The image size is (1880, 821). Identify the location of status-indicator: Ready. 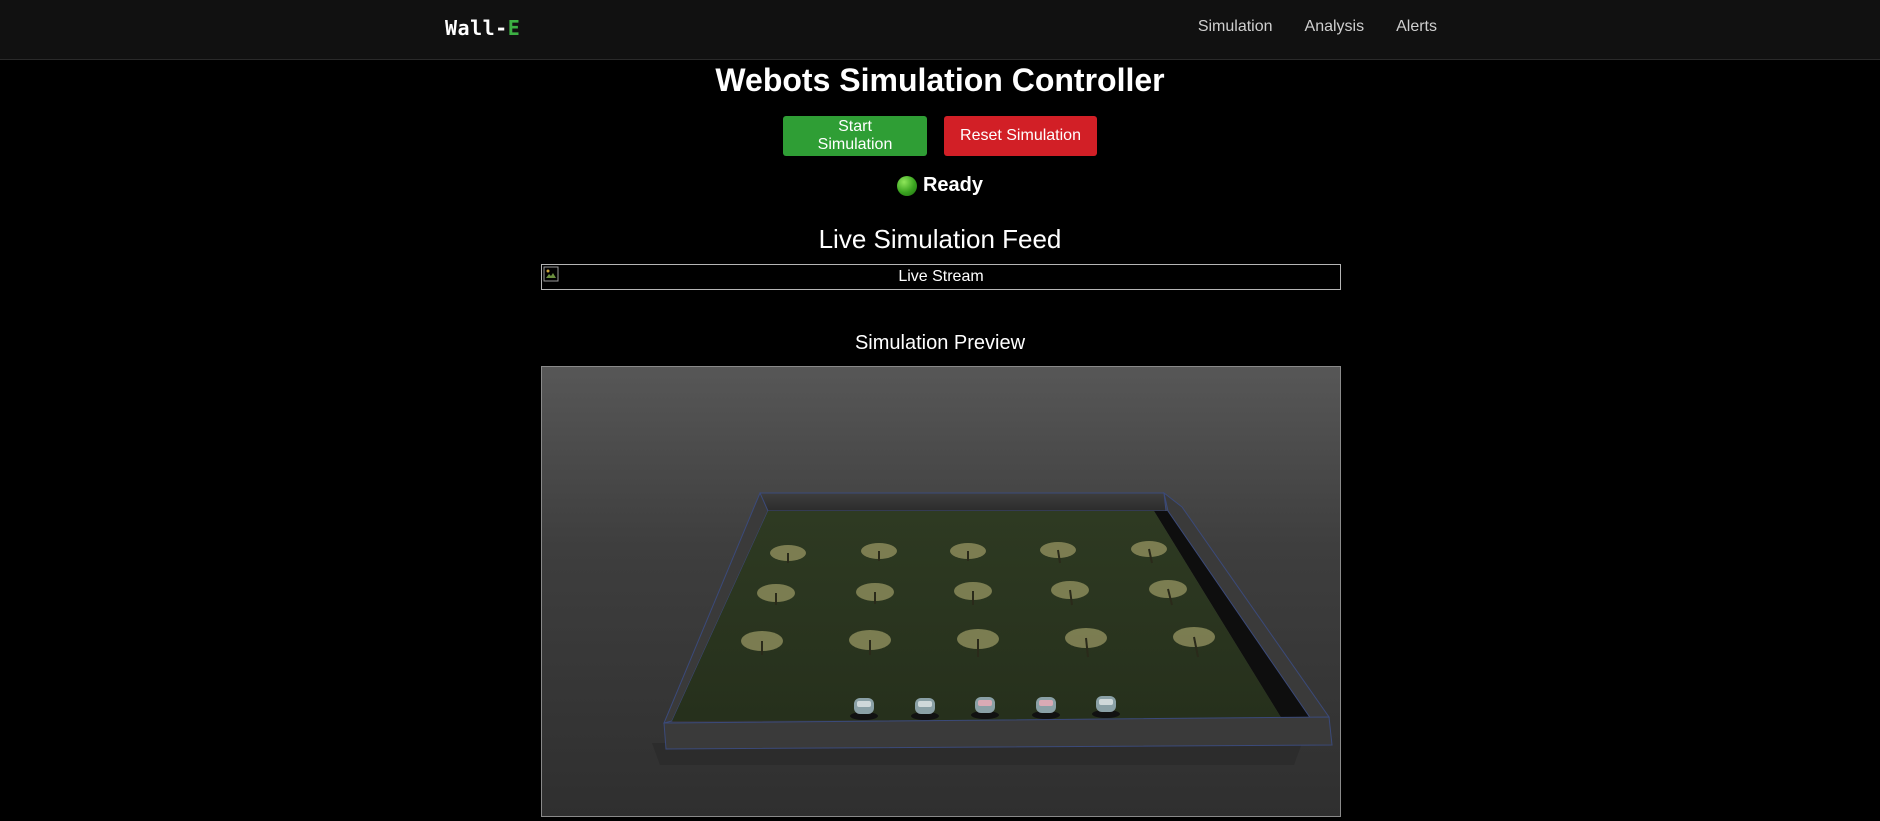
(940, 185).